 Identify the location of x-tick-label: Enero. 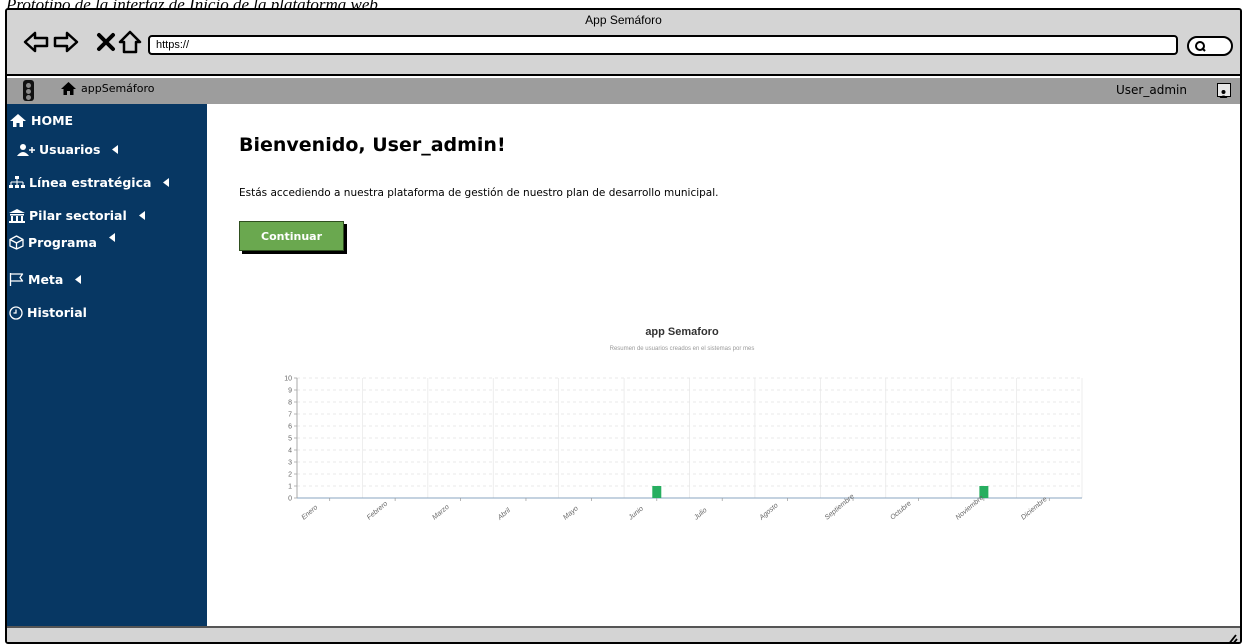
(309, 512).